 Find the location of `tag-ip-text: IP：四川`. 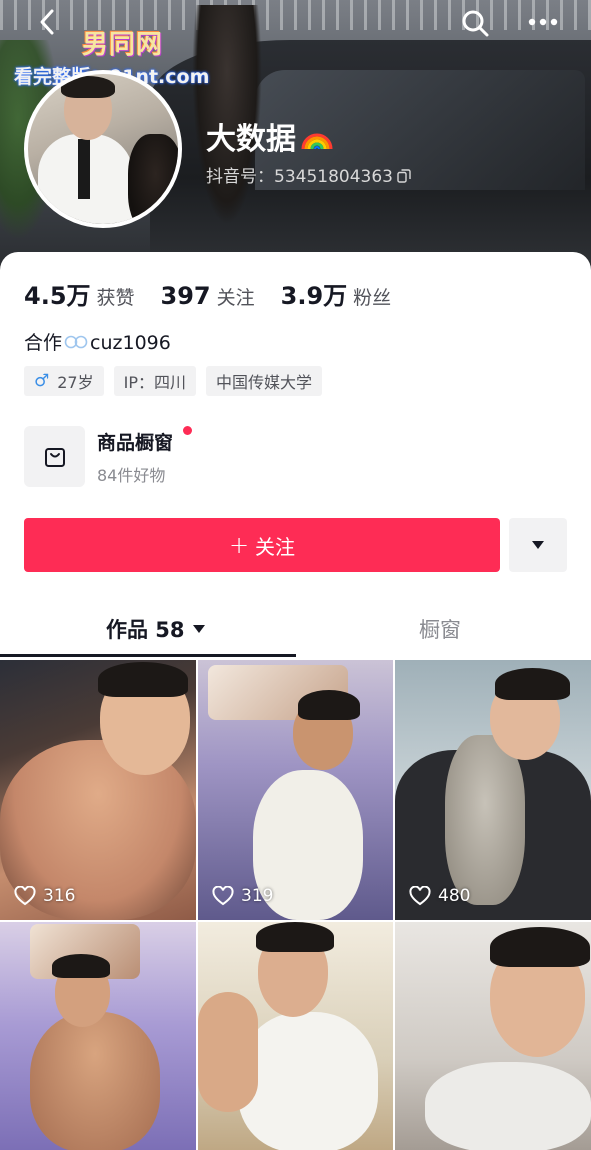

tag-ip-text: IP：四川 is located at coordinates (154, 382).